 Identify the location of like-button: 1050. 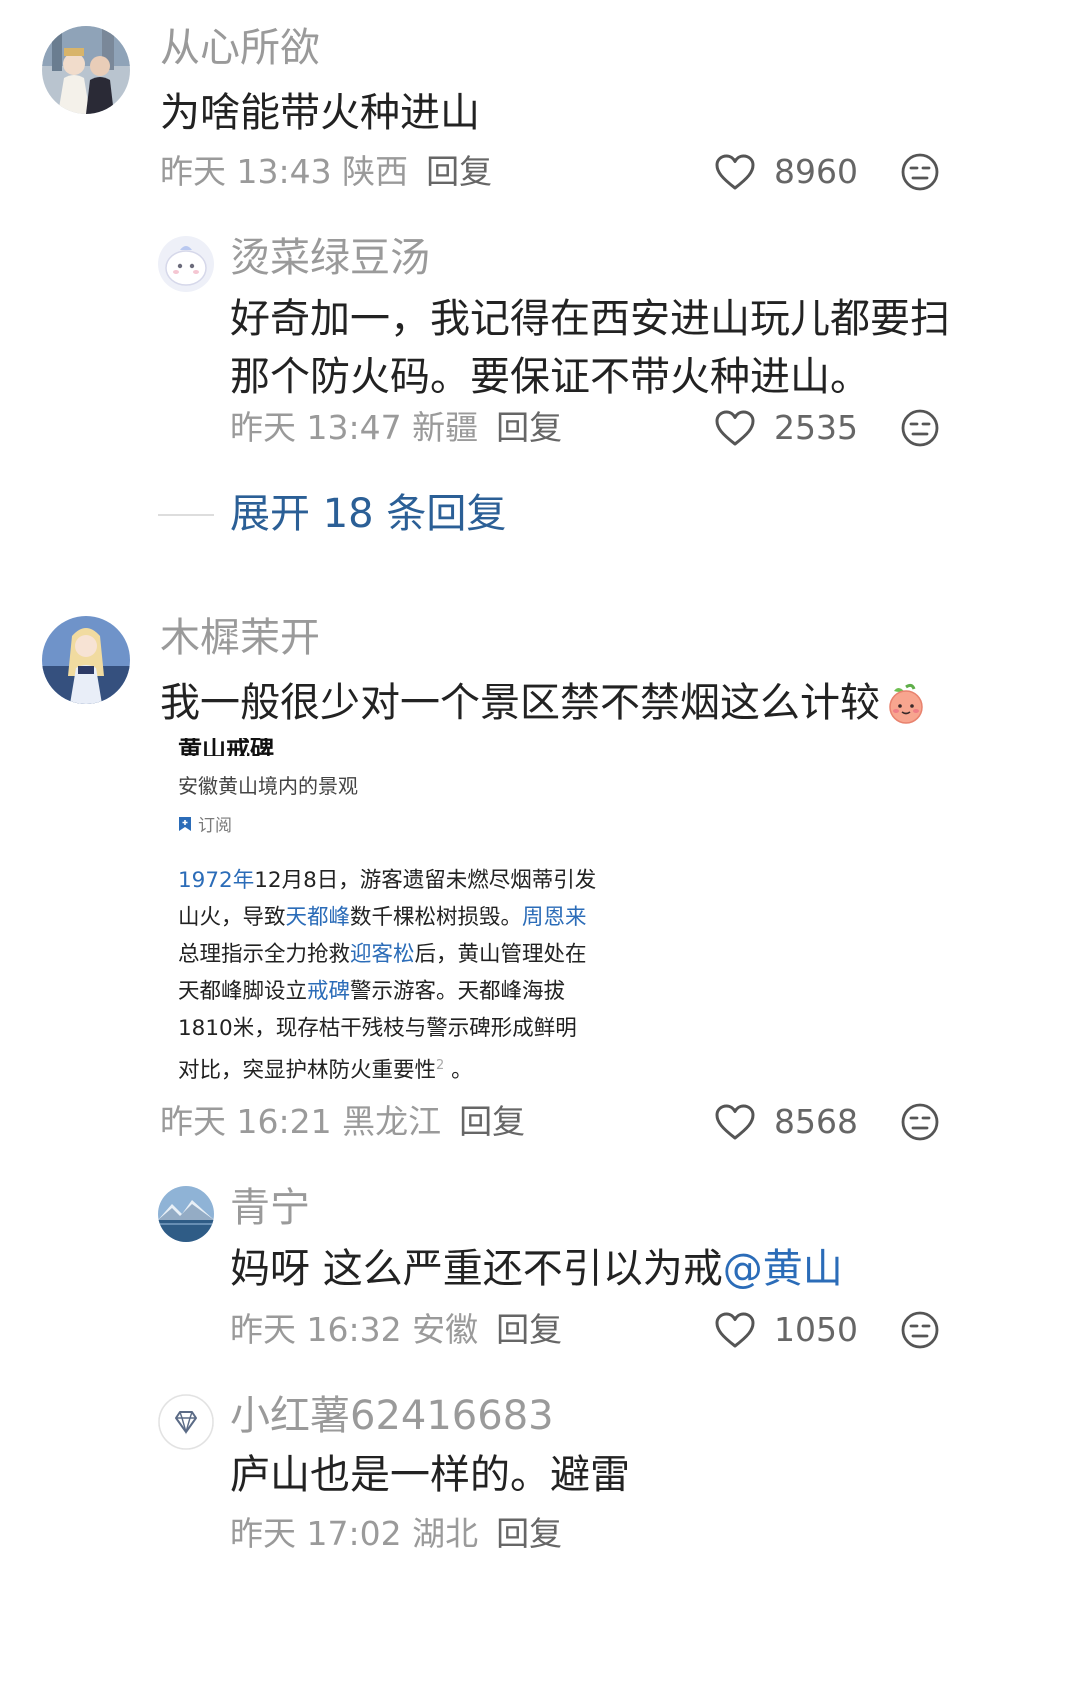
(786, 1330).